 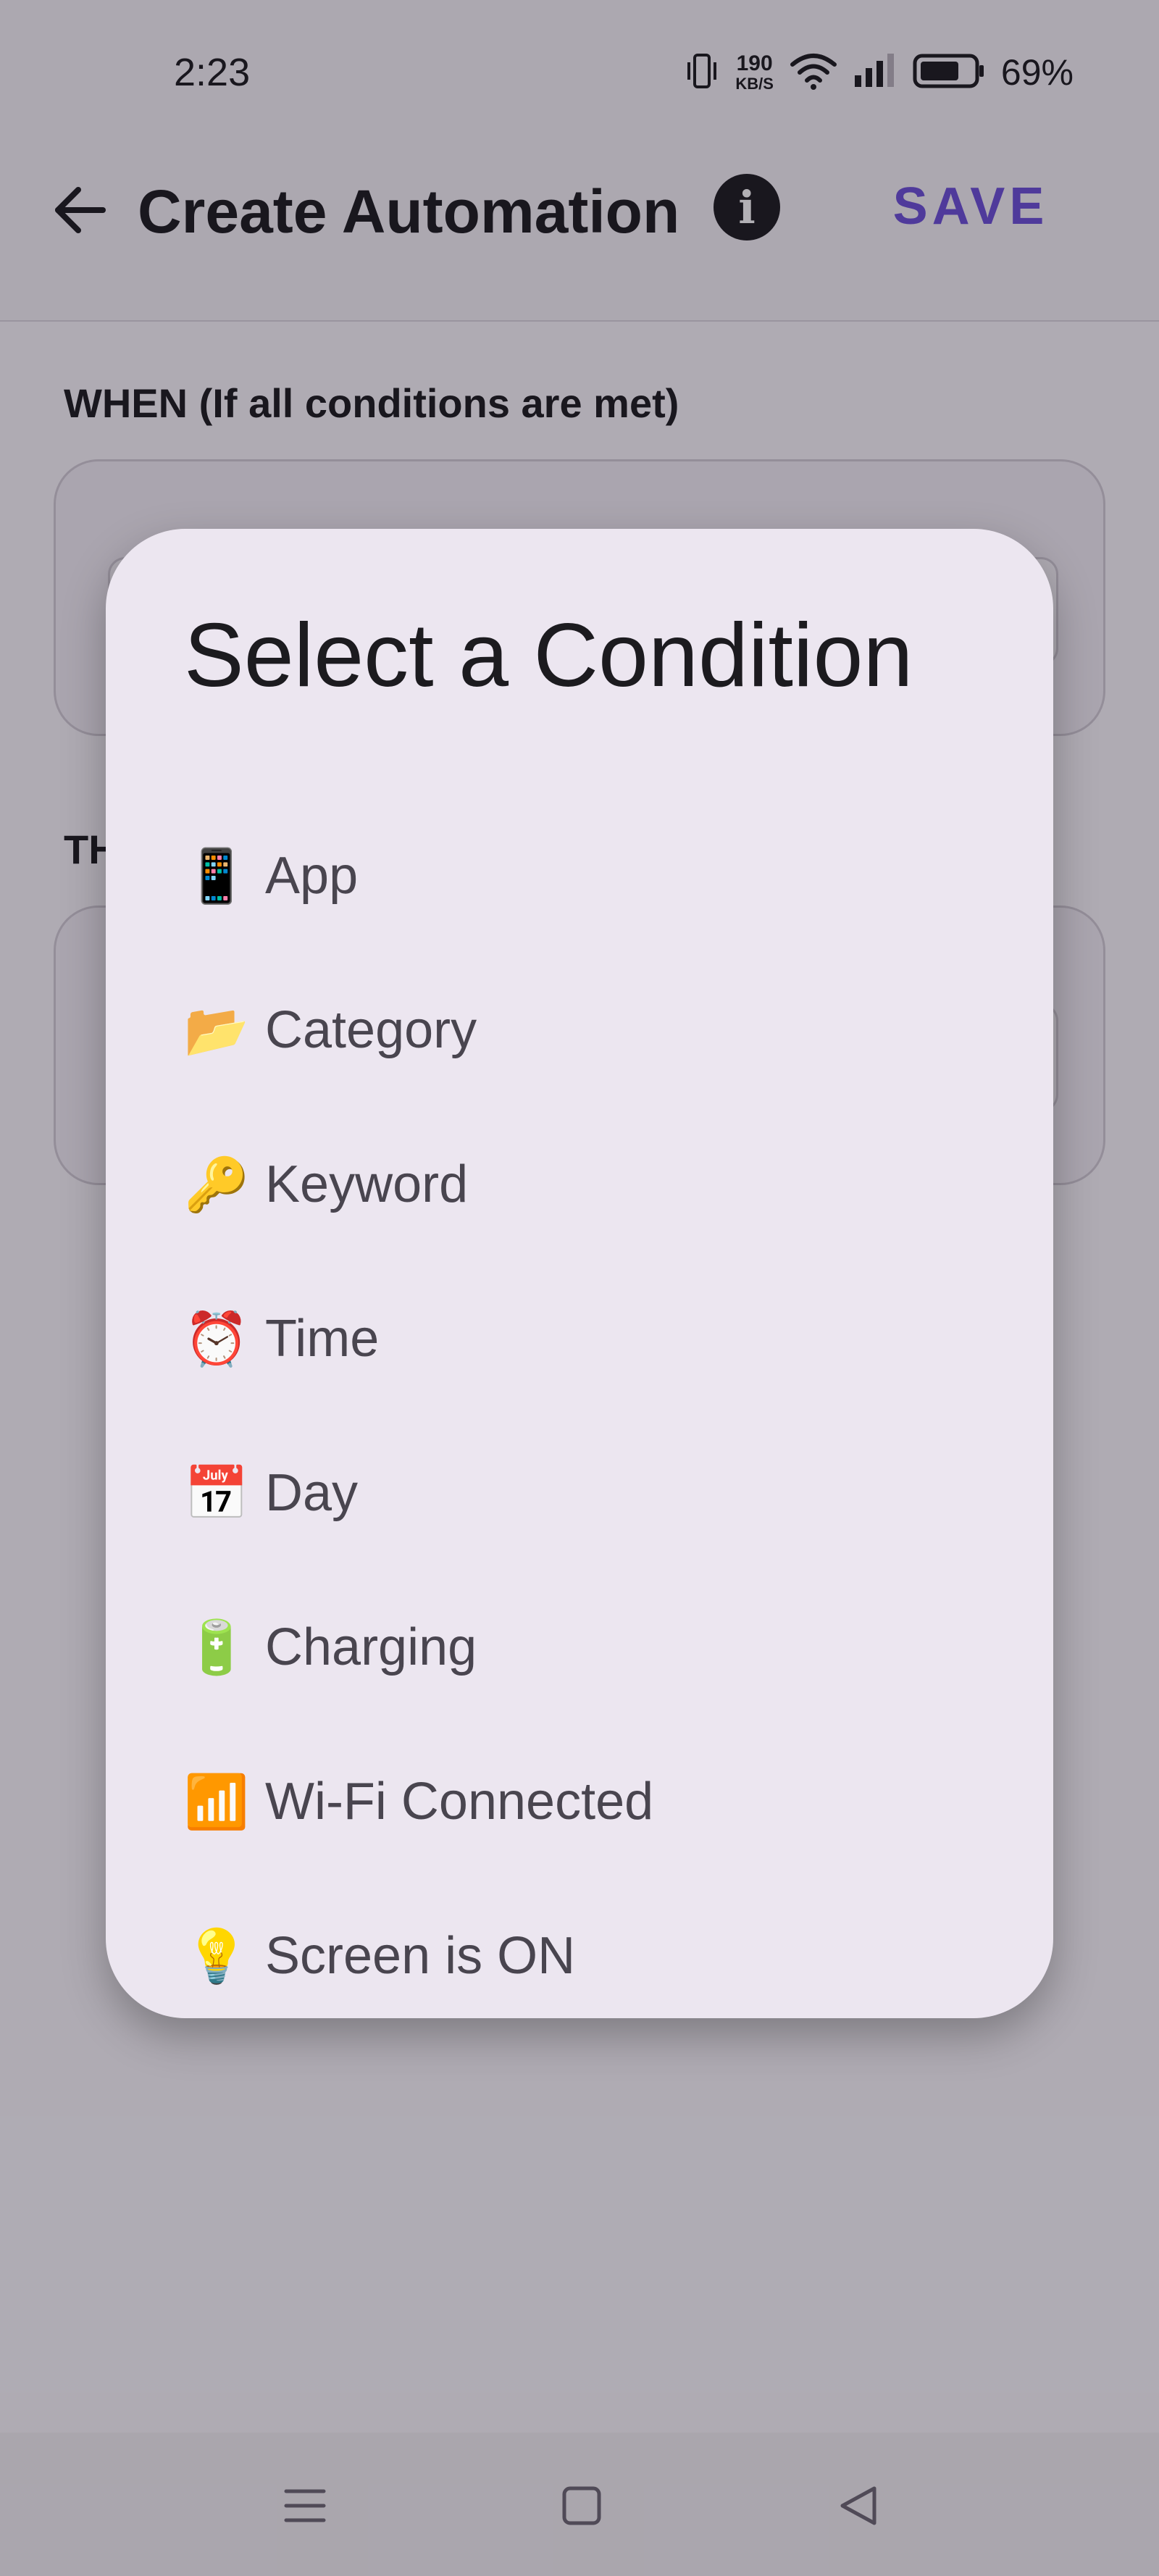 What do you see at coordinates (579, 1647) in the screenshot?
I see `condition-item-charging: 🔋 Charging` at bounding box center [579, 1647].